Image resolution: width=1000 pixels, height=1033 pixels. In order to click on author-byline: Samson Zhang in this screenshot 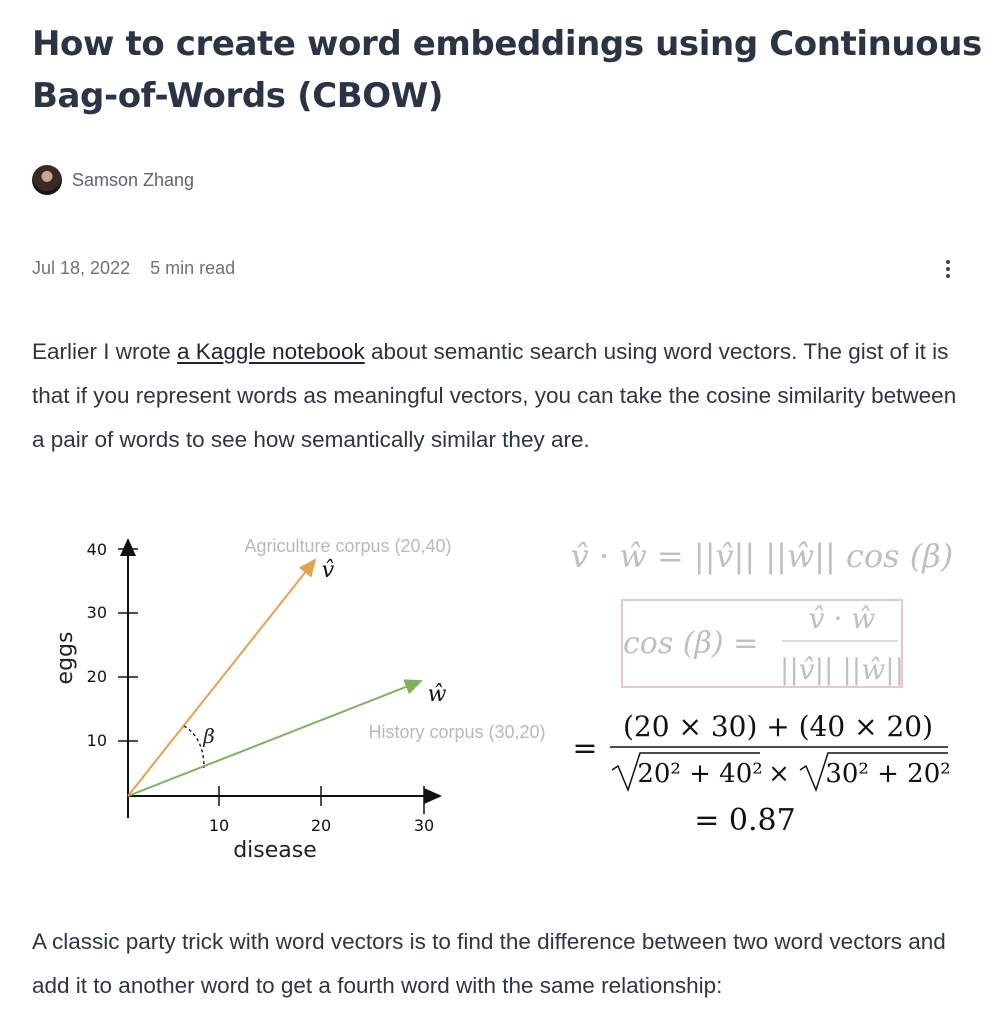, I will do `click(113, 180)`.